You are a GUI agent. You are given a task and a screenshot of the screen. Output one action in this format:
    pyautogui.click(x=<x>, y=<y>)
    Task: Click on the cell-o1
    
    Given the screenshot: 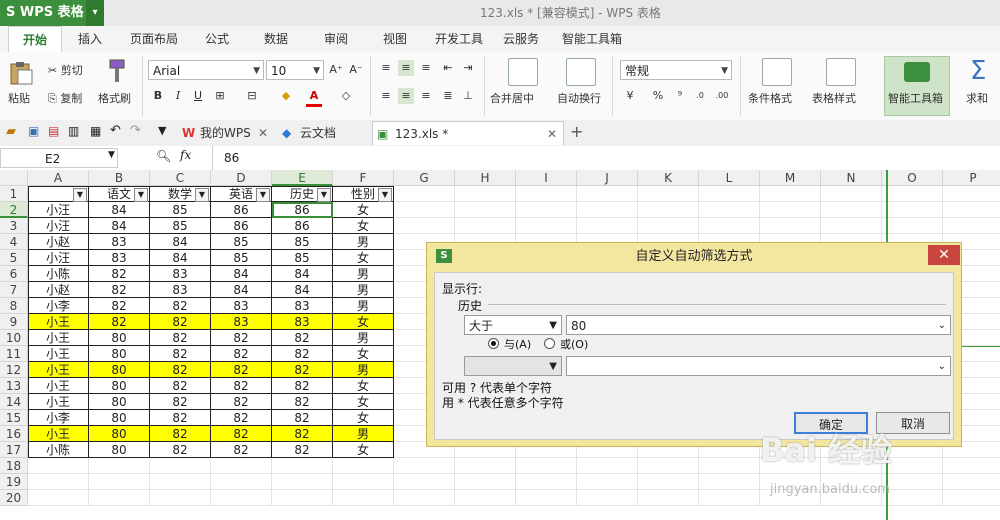 What is the action you would take?
    pyautogui.click(x=912, y=194)
    